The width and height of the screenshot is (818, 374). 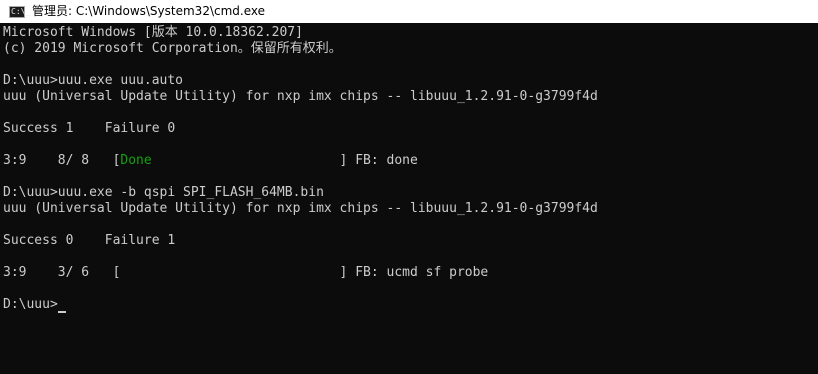 What do you see at coordinates (153, 32) in the screenshot?
I see `console-line-version: Microsoft Windows [版本 10.0.18362.207]` at bounding box center [153, 32].